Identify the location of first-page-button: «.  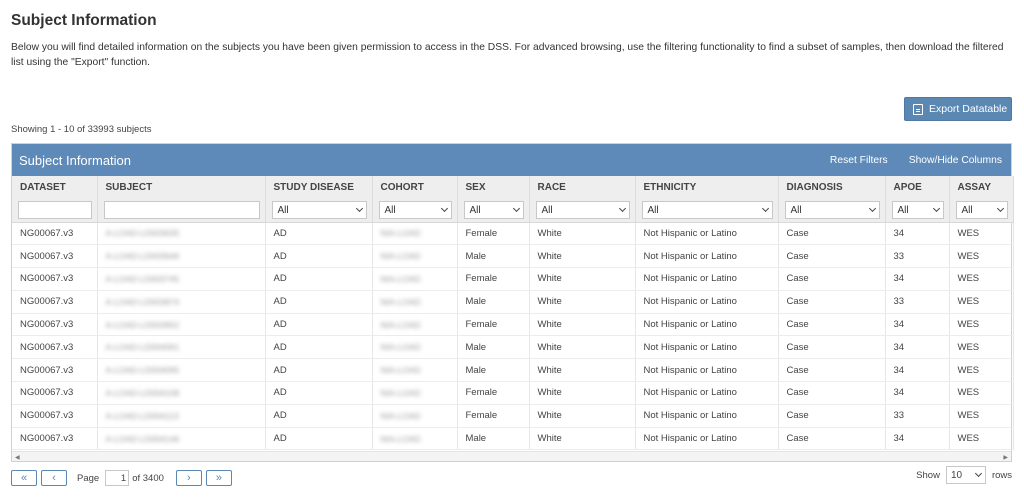
(24, 478).